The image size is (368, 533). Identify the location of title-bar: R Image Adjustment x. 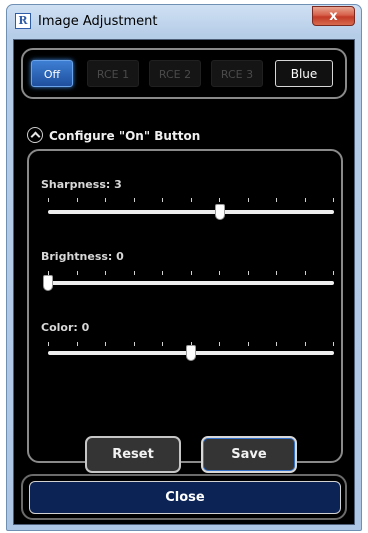
(184, 22).